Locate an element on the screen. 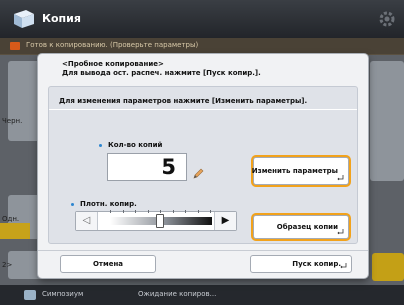 Image resolution: width=404 pixels, height=305 pixels. start-copy-label: Пуск копир. is located at coordinates (316, 264).